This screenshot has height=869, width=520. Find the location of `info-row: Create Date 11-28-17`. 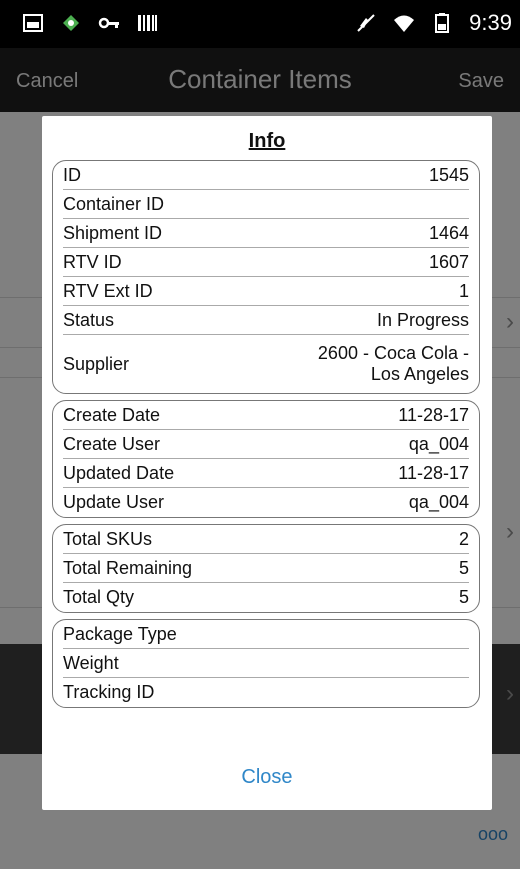

info-row: Create Date 11-28-17 is located at coordinates (266, 415).